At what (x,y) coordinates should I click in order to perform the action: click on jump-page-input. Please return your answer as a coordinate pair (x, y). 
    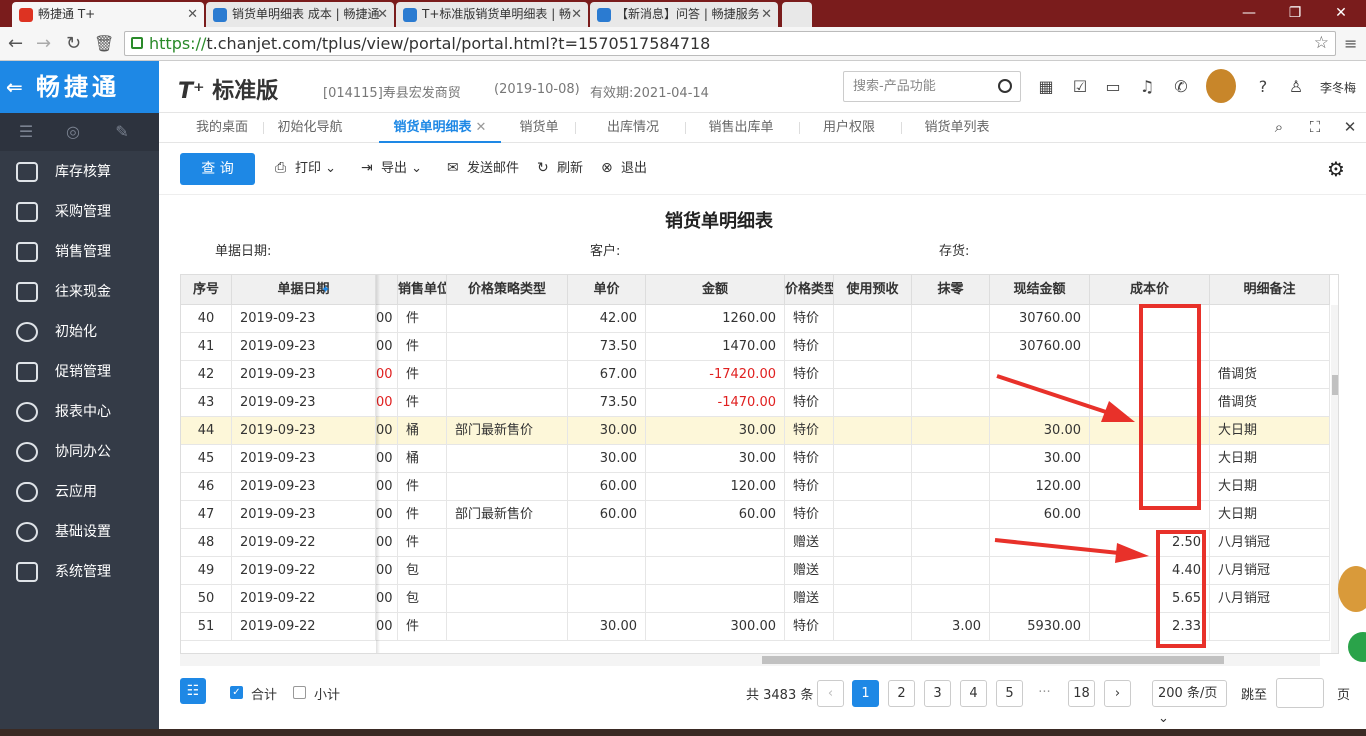
    Looking at the image, I should click on (1300, 693).